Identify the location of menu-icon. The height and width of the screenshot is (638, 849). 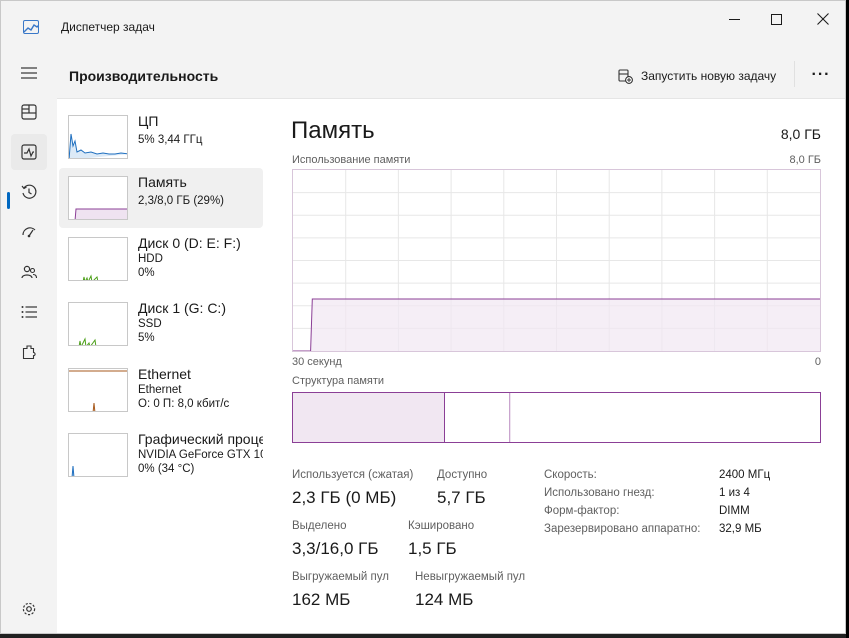
(29, 73).